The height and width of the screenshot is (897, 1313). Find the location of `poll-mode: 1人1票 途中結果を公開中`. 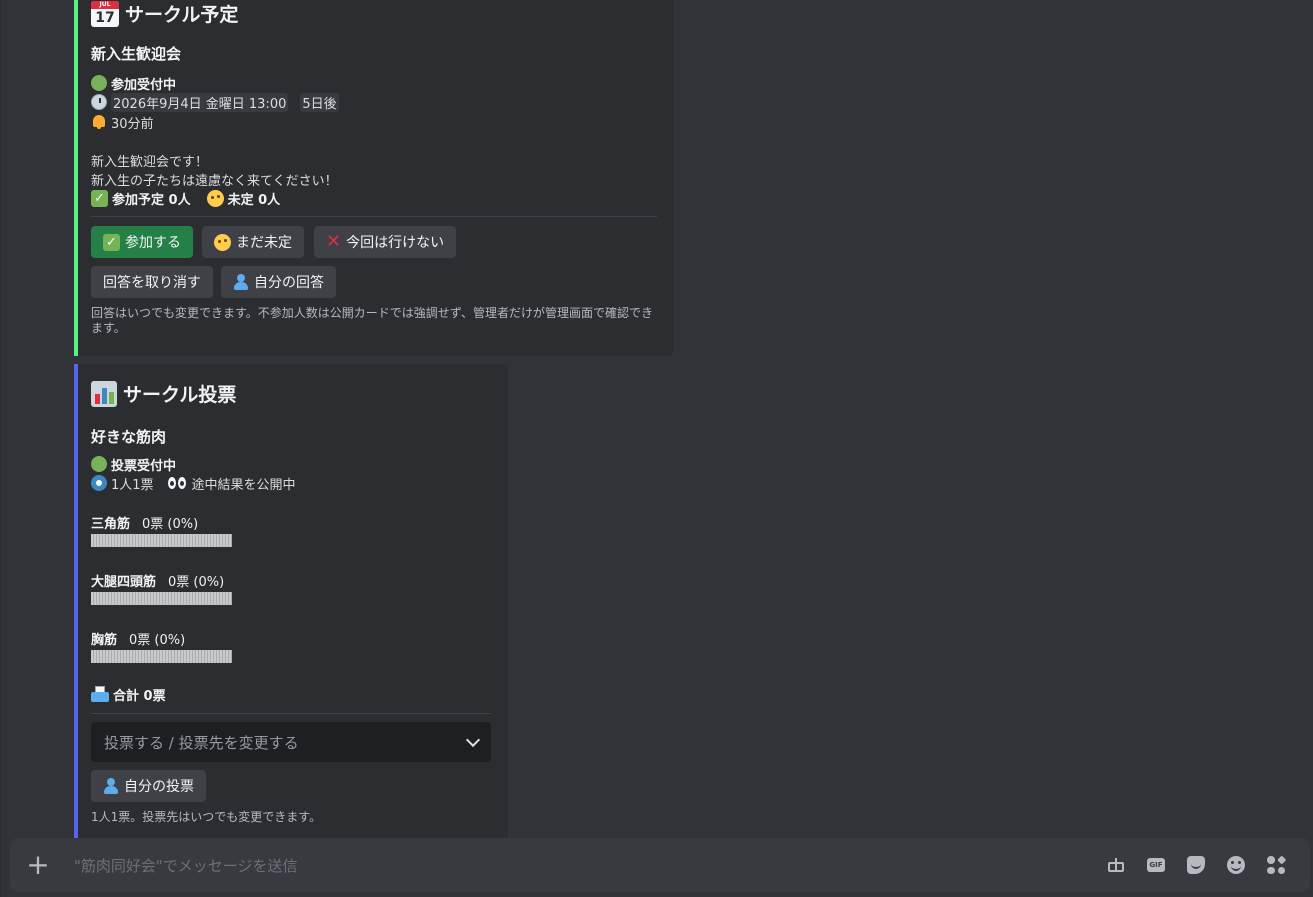

poll-mode: 1人1票 途中結果を公開中 is located at coordinates (193, 483).